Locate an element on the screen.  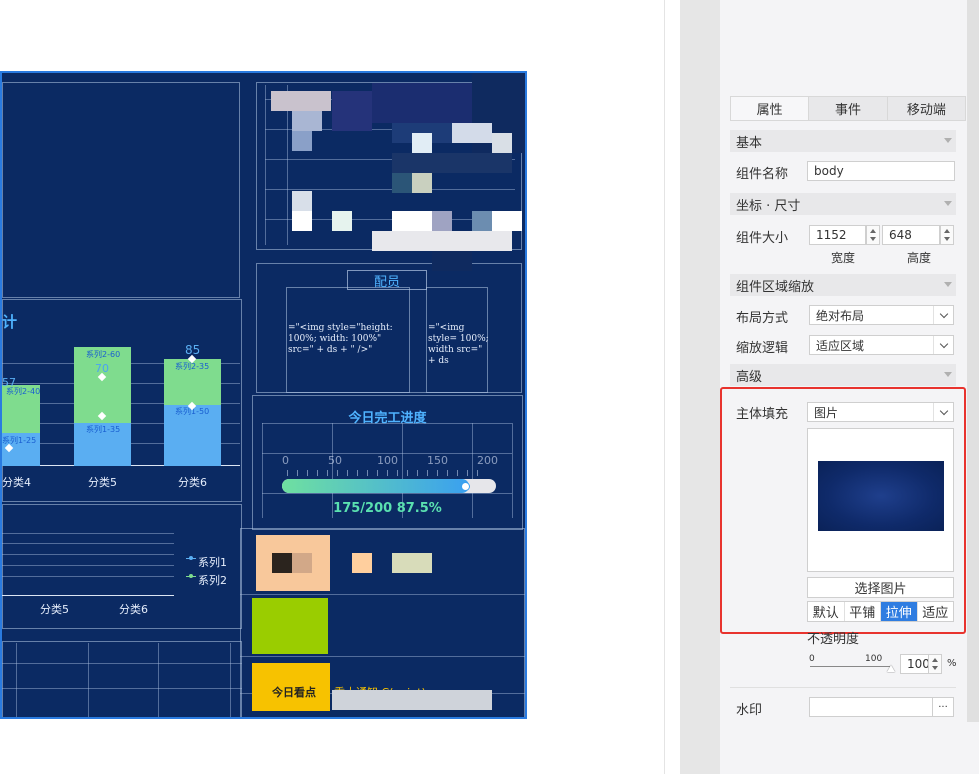
component-name-input: body is located at coordinates (881, 171).